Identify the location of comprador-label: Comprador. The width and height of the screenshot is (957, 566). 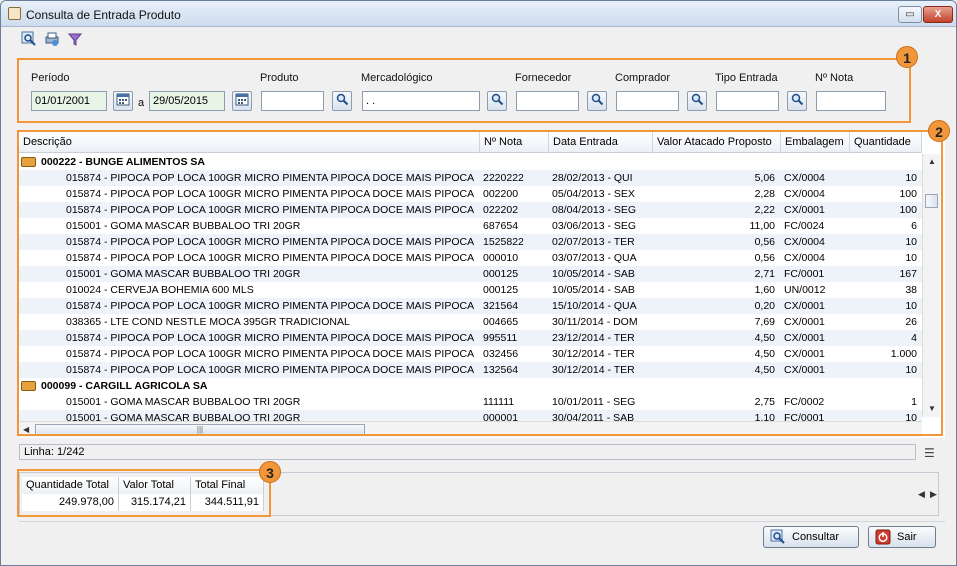
(643, 78).